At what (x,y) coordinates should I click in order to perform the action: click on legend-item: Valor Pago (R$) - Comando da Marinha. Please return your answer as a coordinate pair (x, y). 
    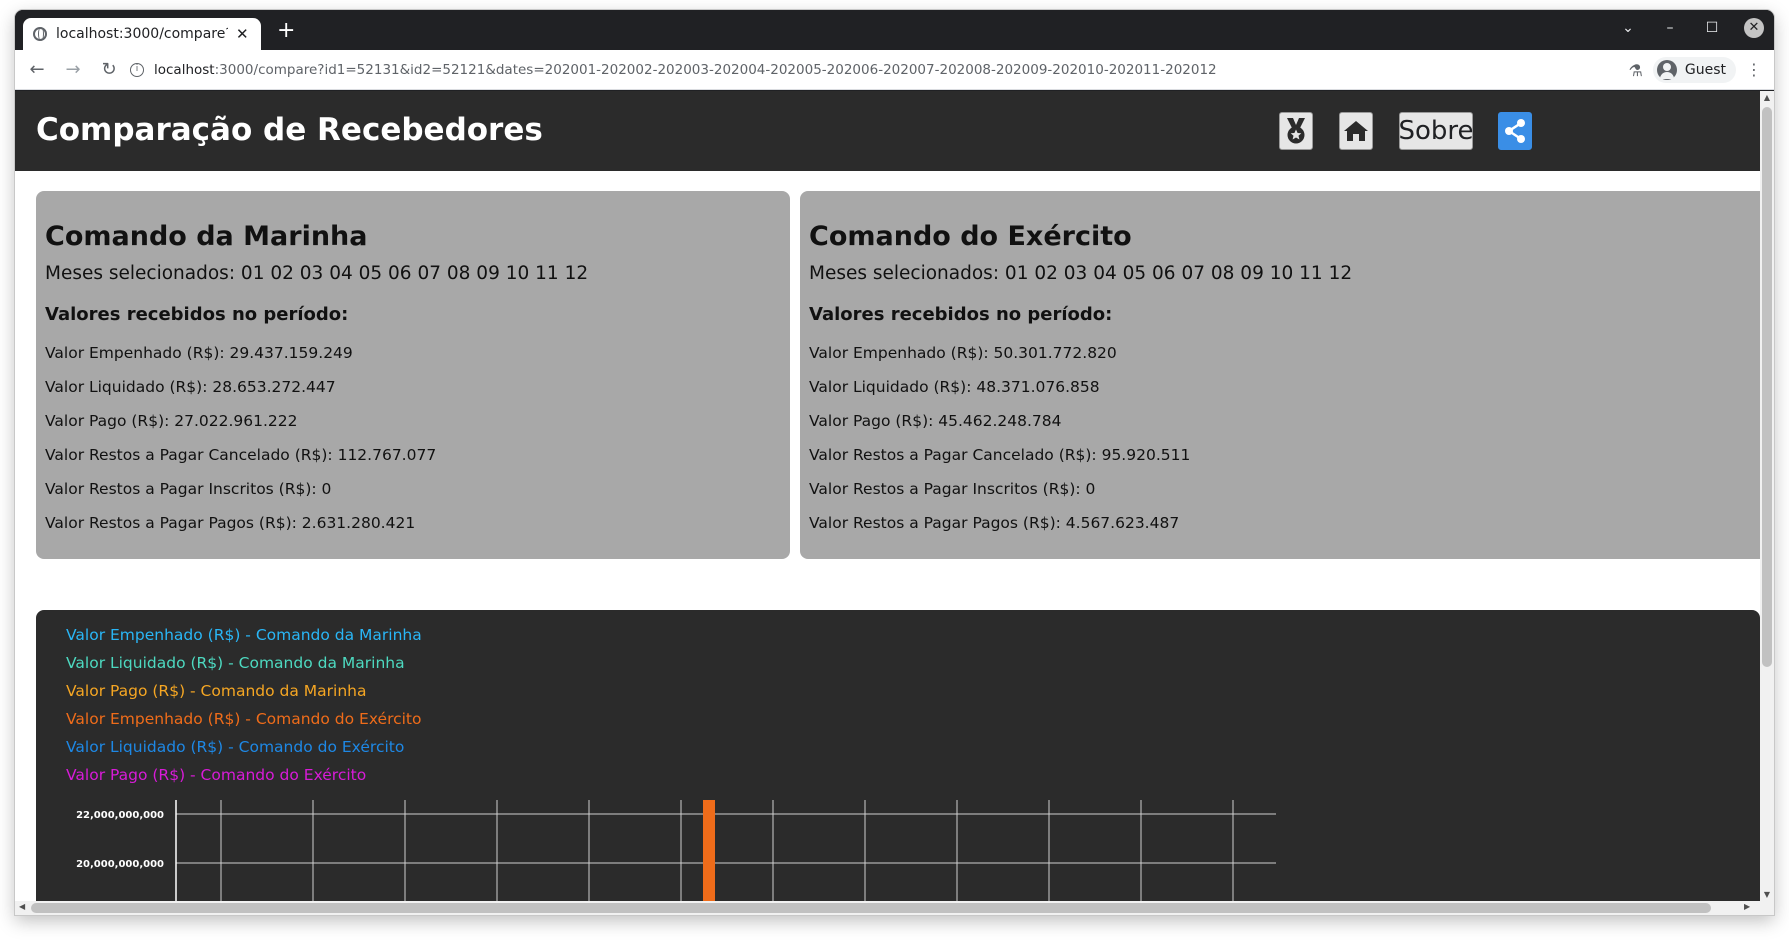
    Looking at the image, I should click on (244, 696).